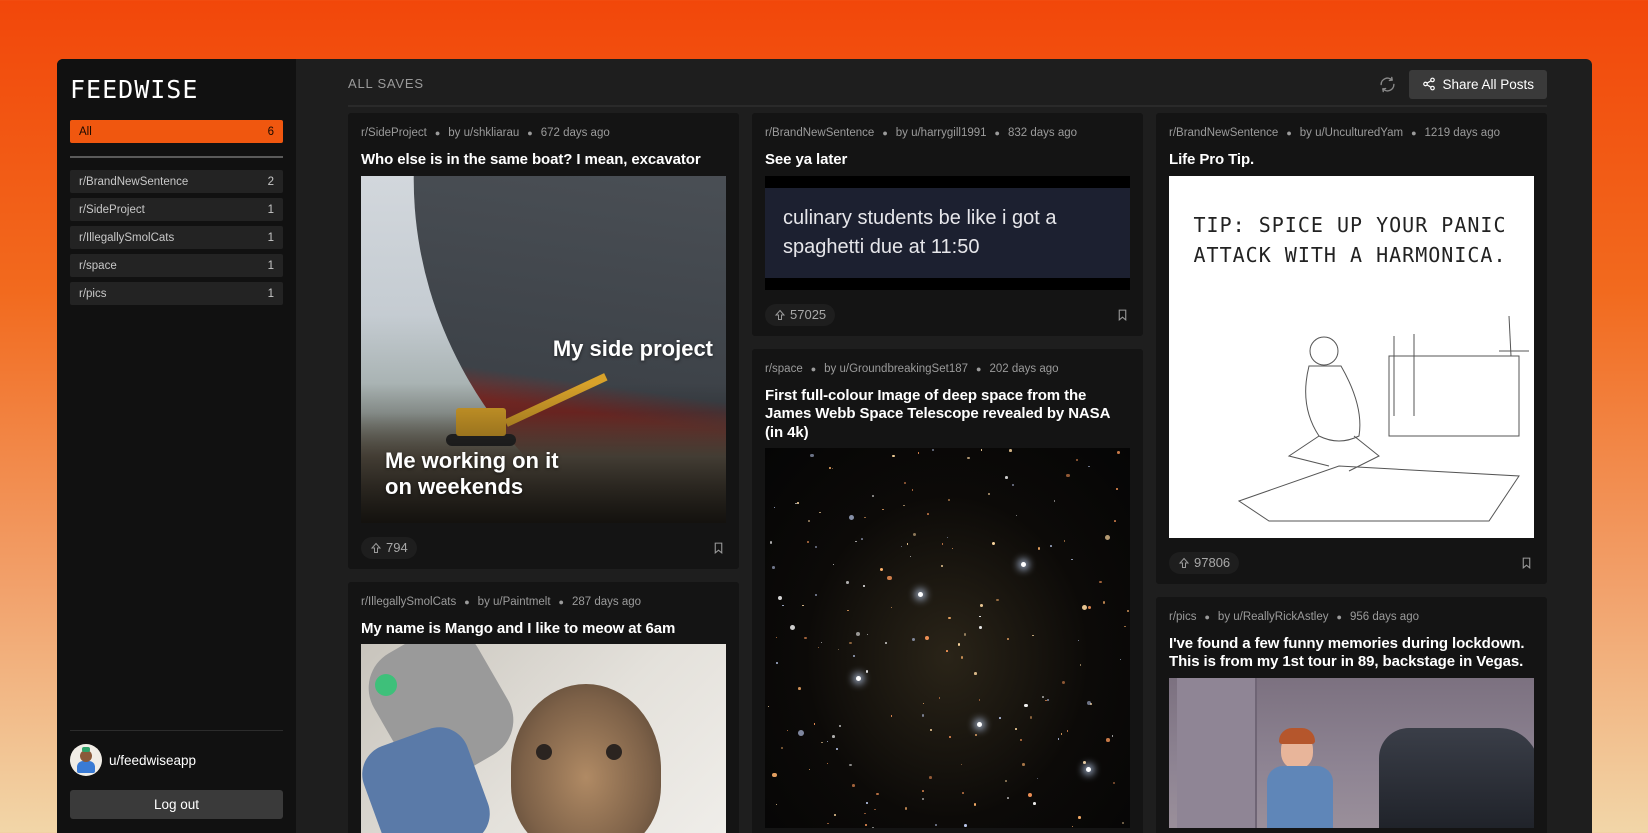 This screenshot has width=1648, height=833. Describe the element at coordinates (176, 131) in the screenshot. I see `sidebar-item-all: All 6` at that location.